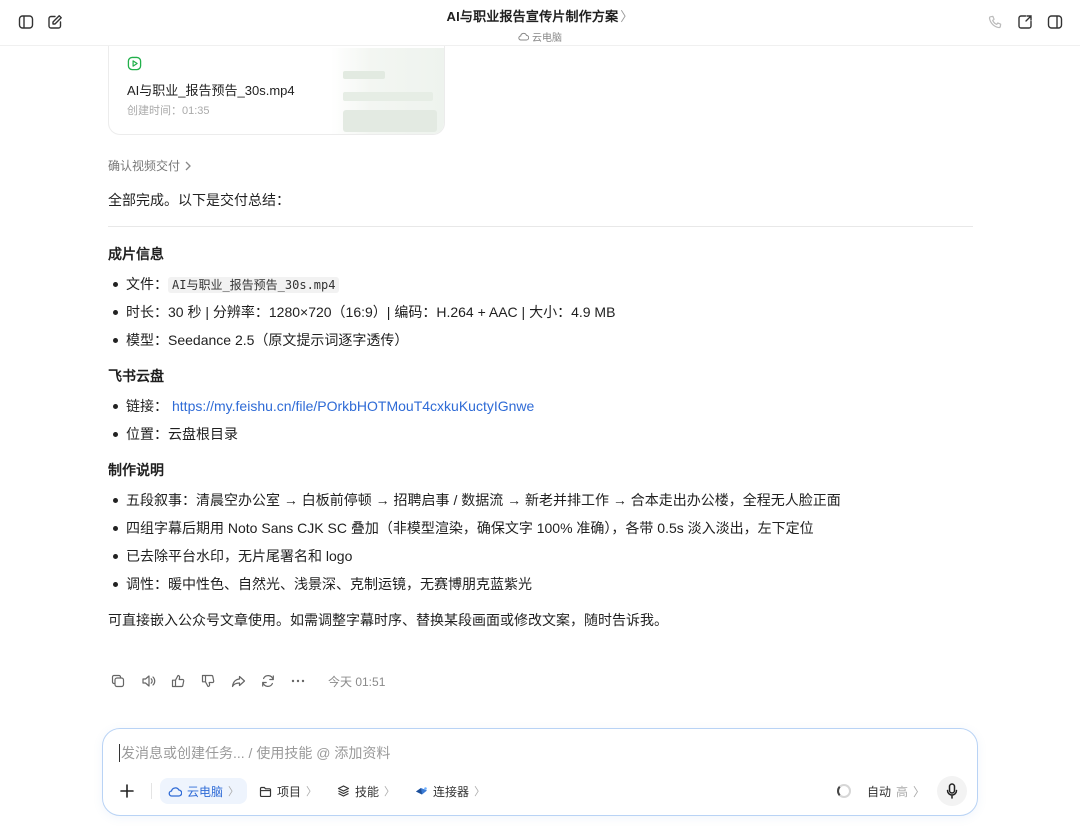  I want to click on thumbs-down-icon, so click(208, 681).